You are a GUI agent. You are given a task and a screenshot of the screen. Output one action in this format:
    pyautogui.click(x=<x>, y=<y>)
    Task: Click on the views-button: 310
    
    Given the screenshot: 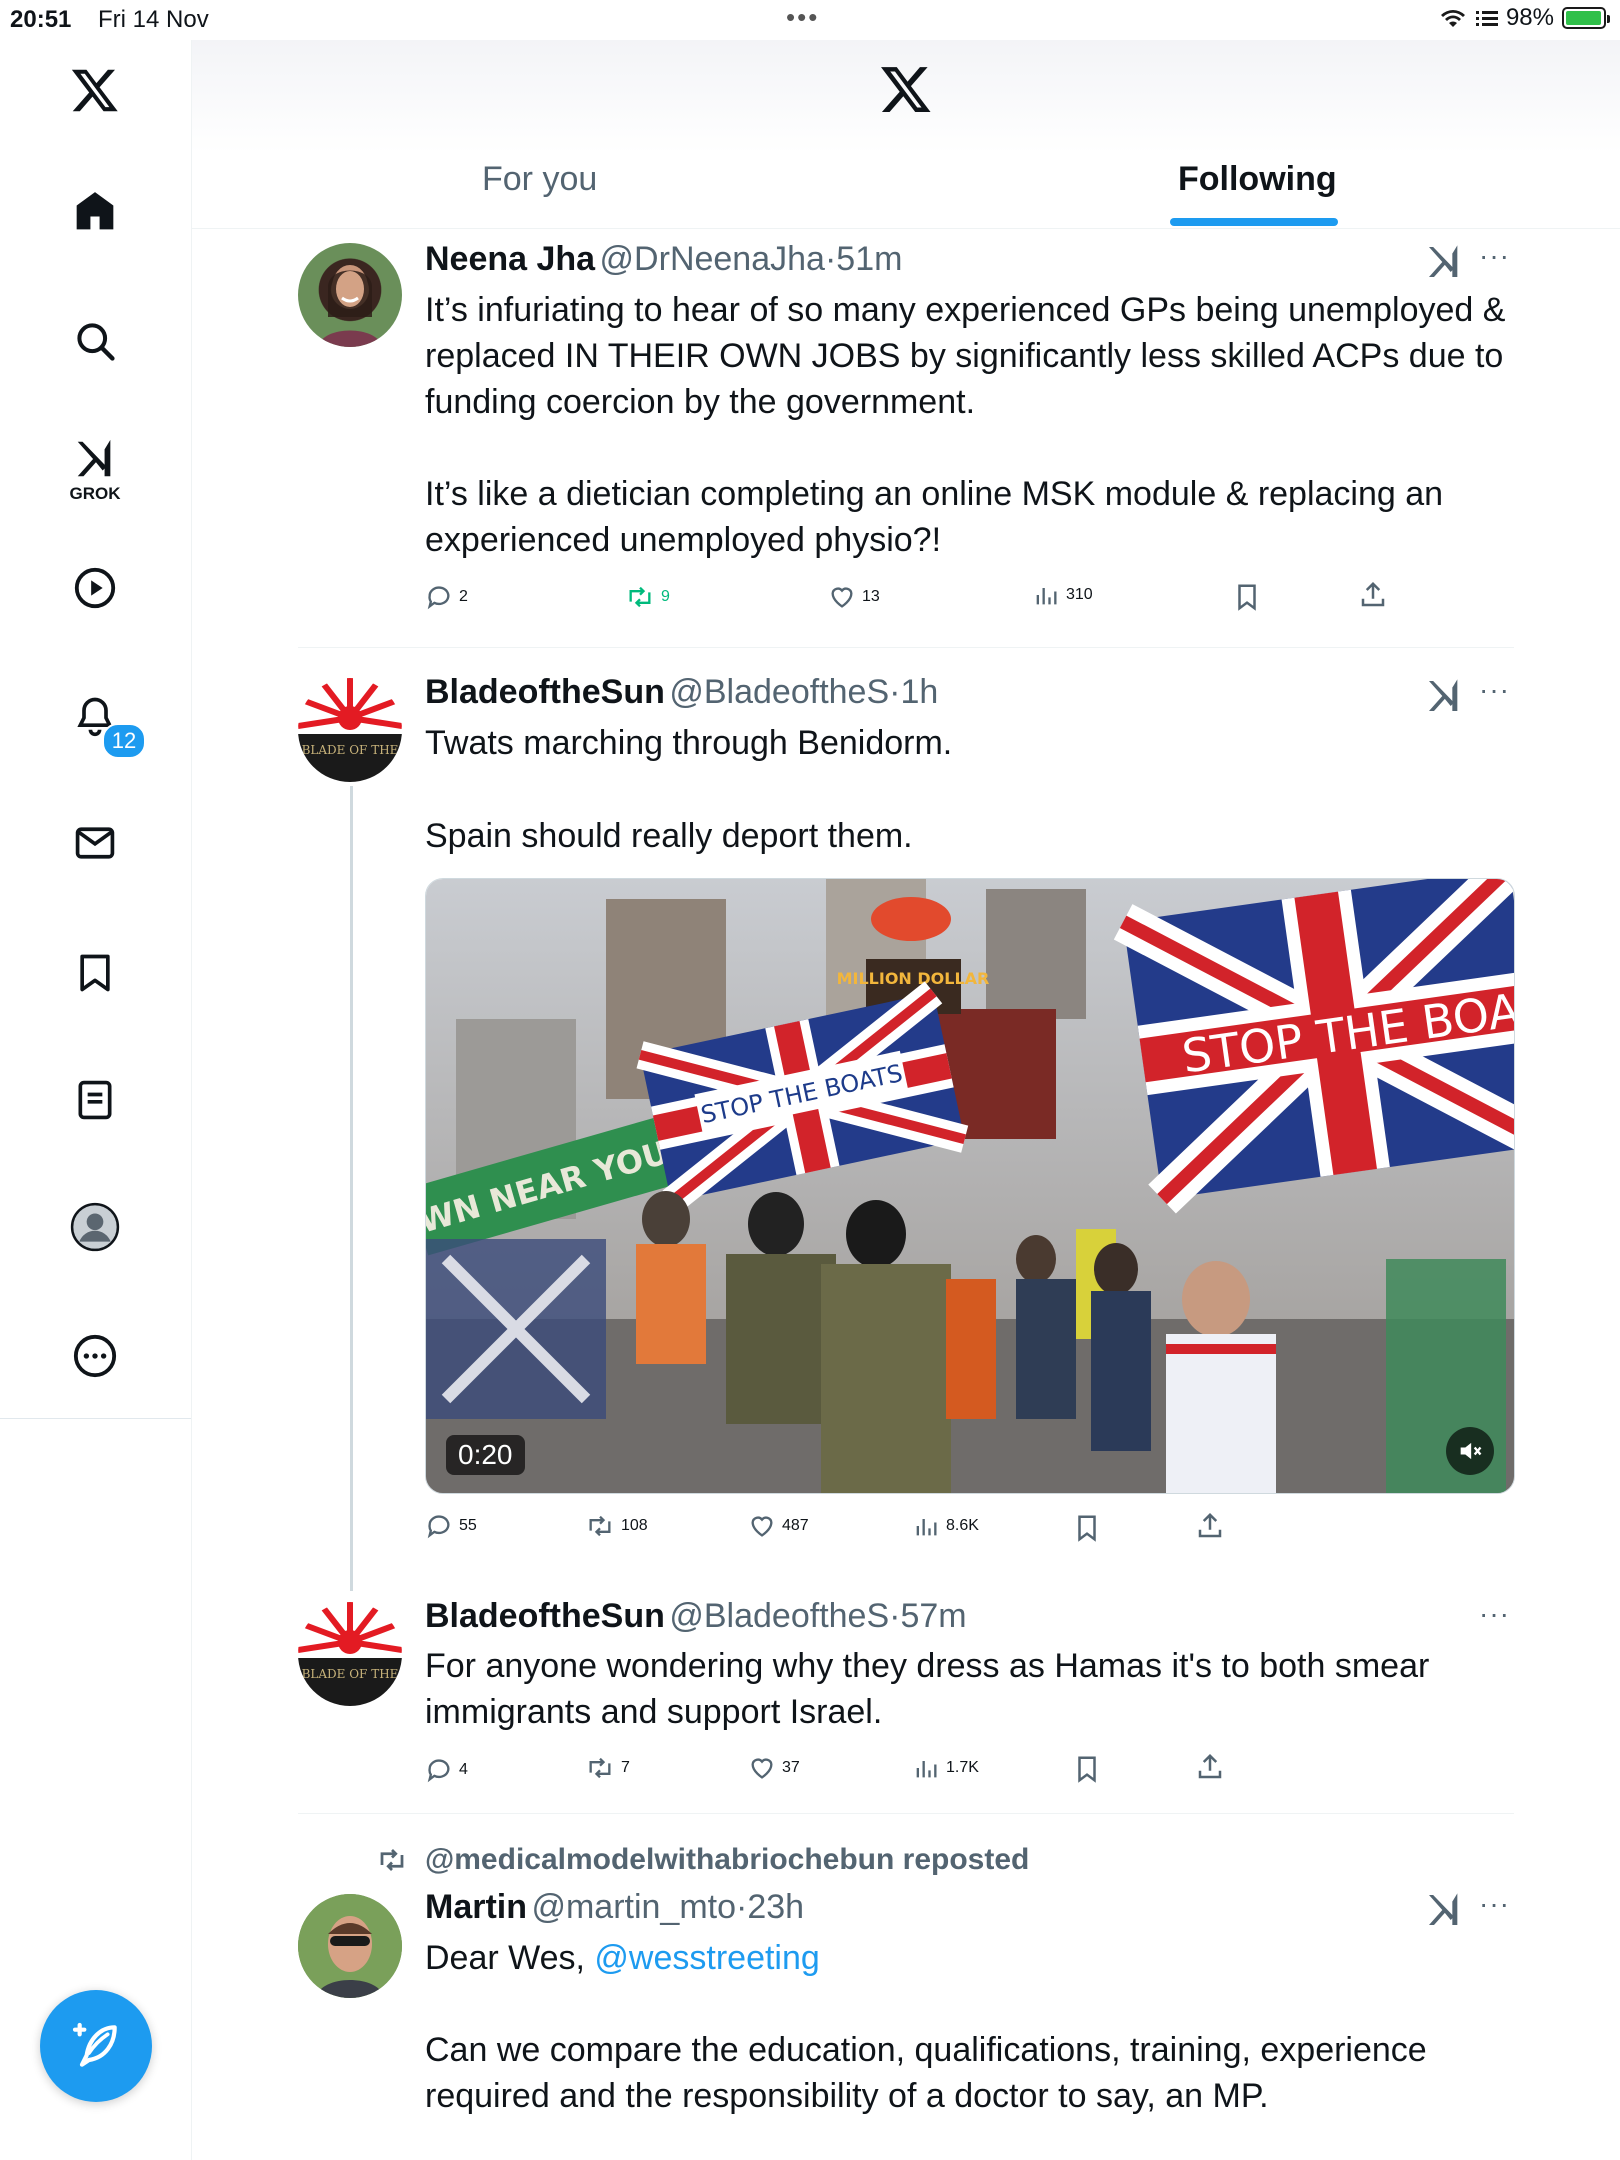 What is the action you would take?
    pyautogui.click(x=1062, y=595)
    